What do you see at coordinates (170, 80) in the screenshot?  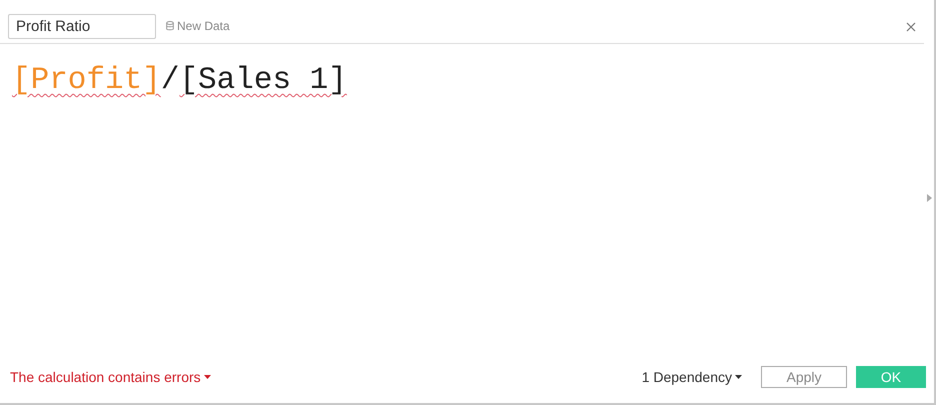 I see `formula-operator: /` at bounding box center [170, 80].